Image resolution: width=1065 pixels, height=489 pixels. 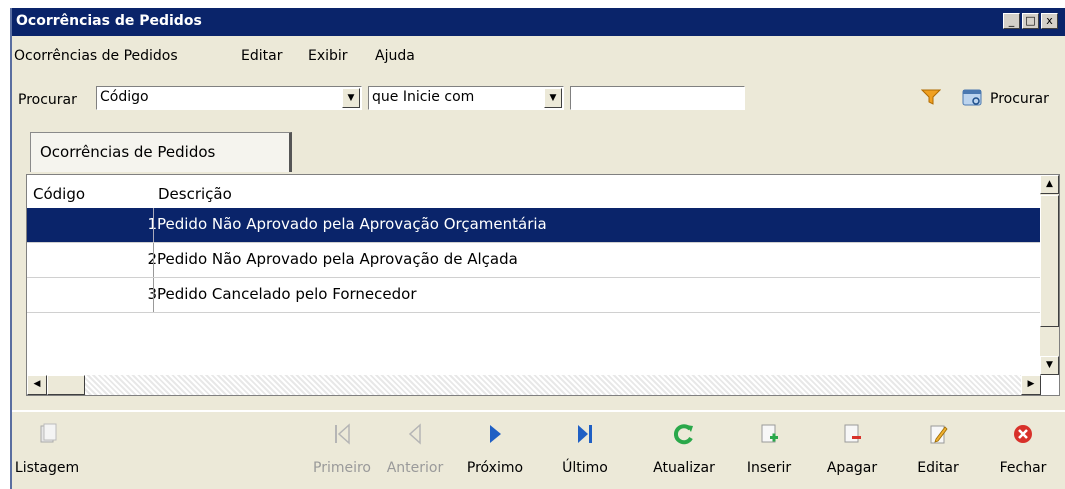 What do you see at coordinates (1019, 99) in the screenshot?
I see `search-button-label: Procurar` at bounding box center [1019, 99].